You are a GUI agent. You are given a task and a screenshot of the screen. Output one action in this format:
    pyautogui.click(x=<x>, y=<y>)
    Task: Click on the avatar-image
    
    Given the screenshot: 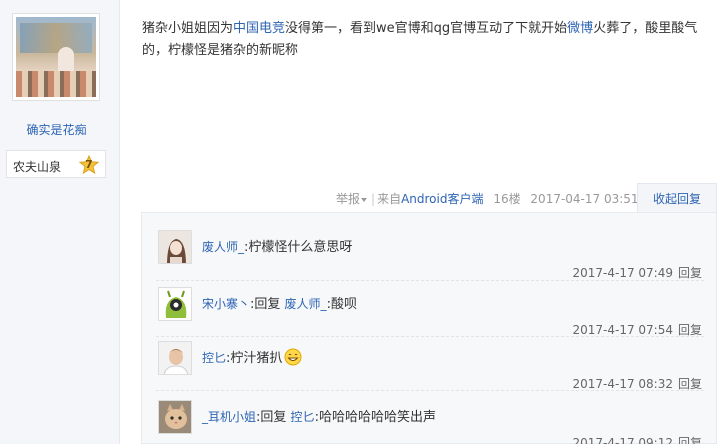 What is the action you would take?
    pyautogui.click(x=56, y=57)
    